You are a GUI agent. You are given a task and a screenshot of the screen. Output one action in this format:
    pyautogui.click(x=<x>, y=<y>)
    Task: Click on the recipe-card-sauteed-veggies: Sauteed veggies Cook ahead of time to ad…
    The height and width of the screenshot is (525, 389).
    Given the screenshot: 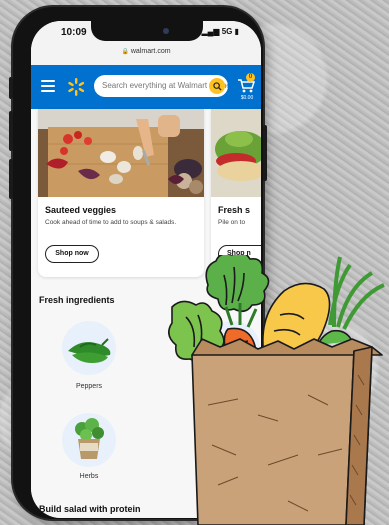 What is the action you would take?
    pyautogui.click(x=121, y=193)
    